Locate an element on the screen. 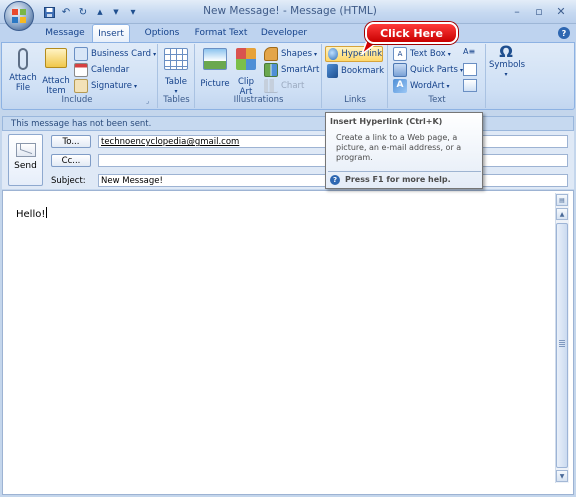 The height and width of the screenshot is (497, 576). chart-button: Chart is located at coordinates (284, 86).